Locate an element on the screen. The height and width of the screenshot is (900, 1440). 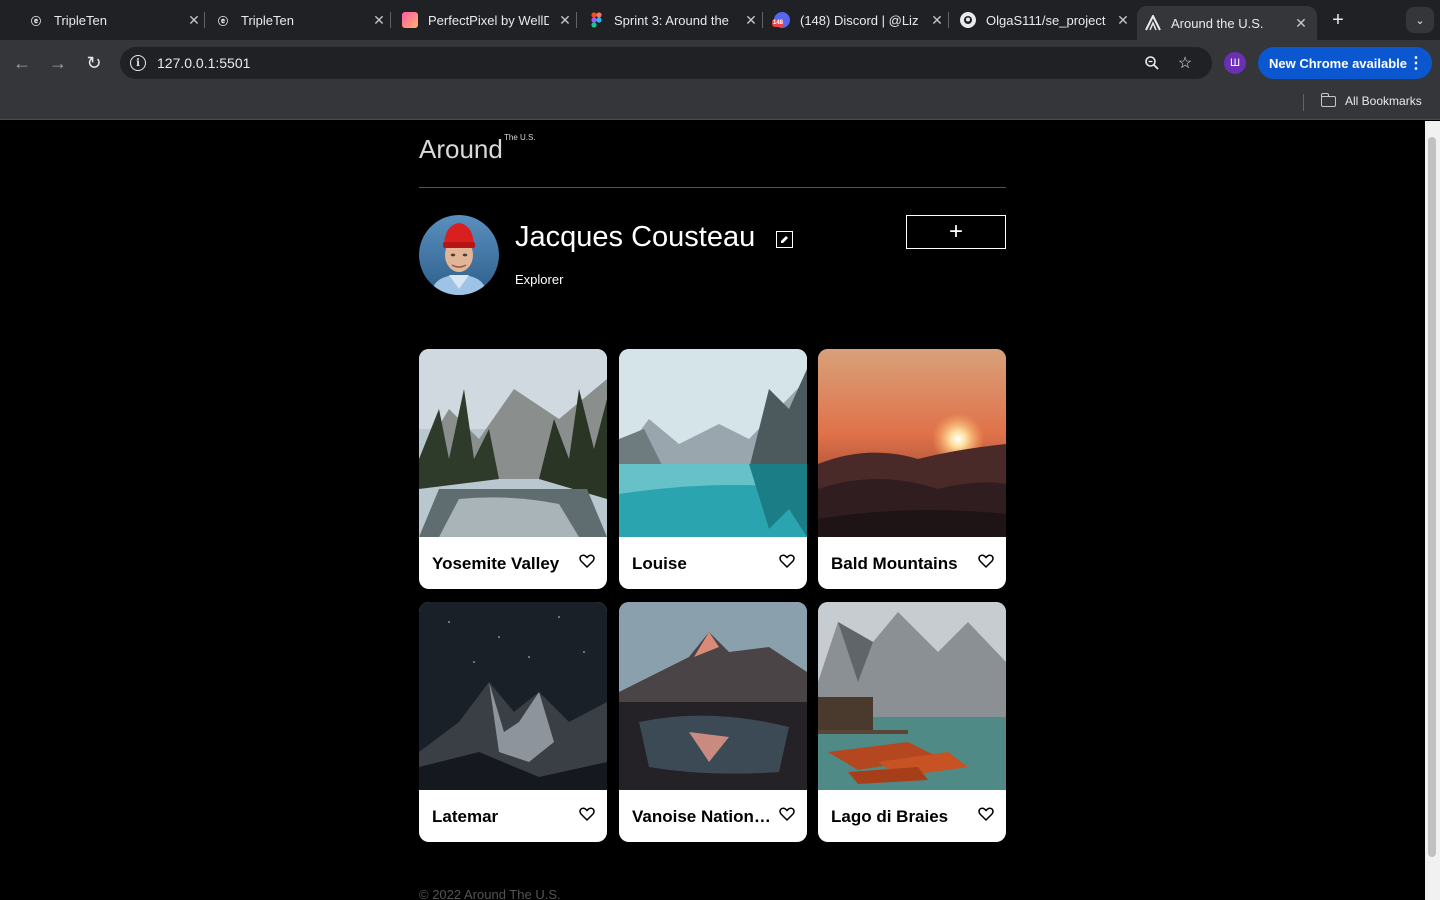
browser-tab: 148 (148) Discord | @Liz ✕ is located at coordinates (858, 20).